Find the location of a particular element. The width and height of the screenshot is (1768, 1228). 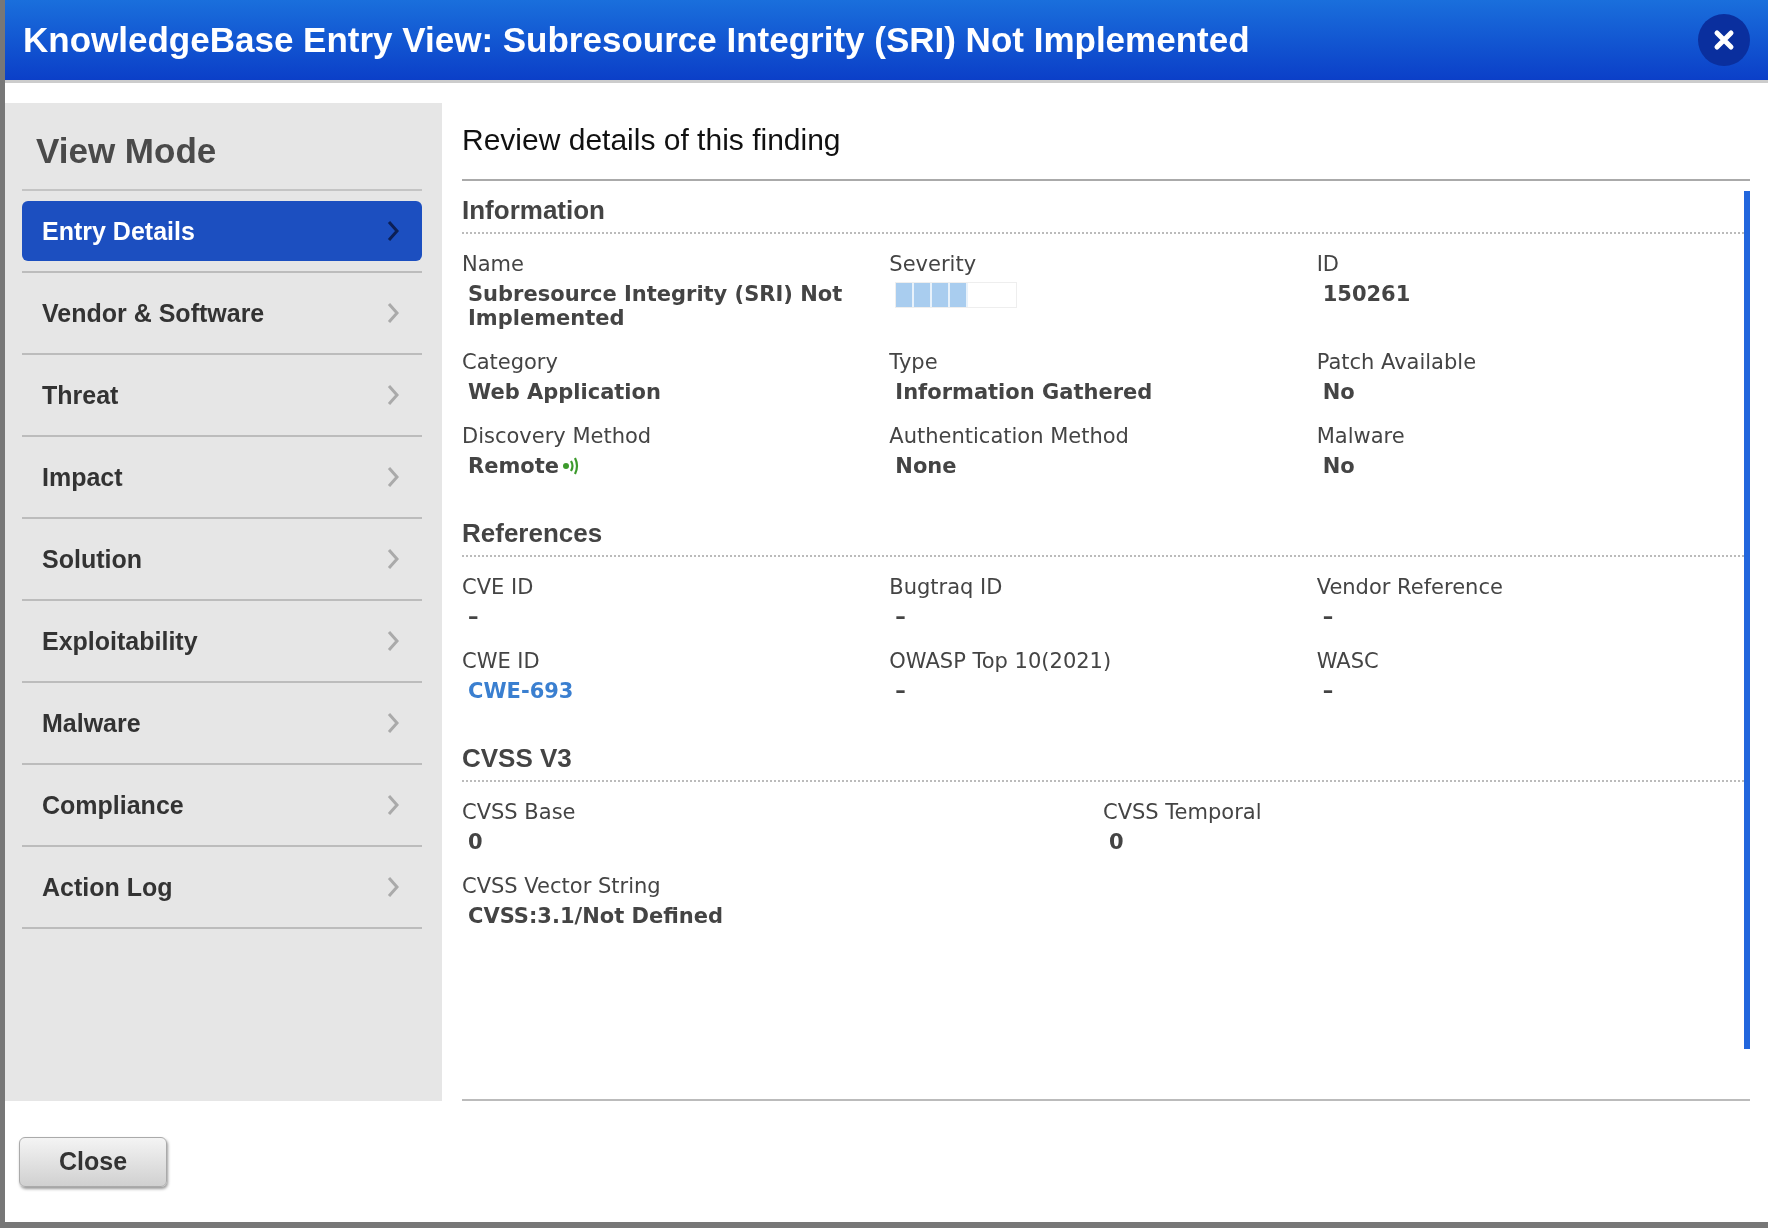

field-value: Web Application is located at coordinates (564, 392).